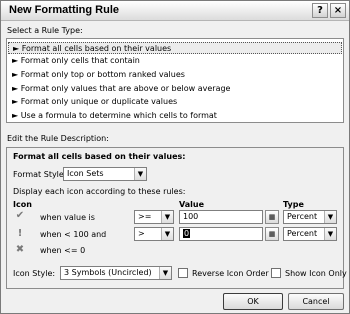 This screenshot has width=350, height=314. I want to click on icon-style-dropdown: 3 Symbols (Uncircled) ▼, so click(116, 273).